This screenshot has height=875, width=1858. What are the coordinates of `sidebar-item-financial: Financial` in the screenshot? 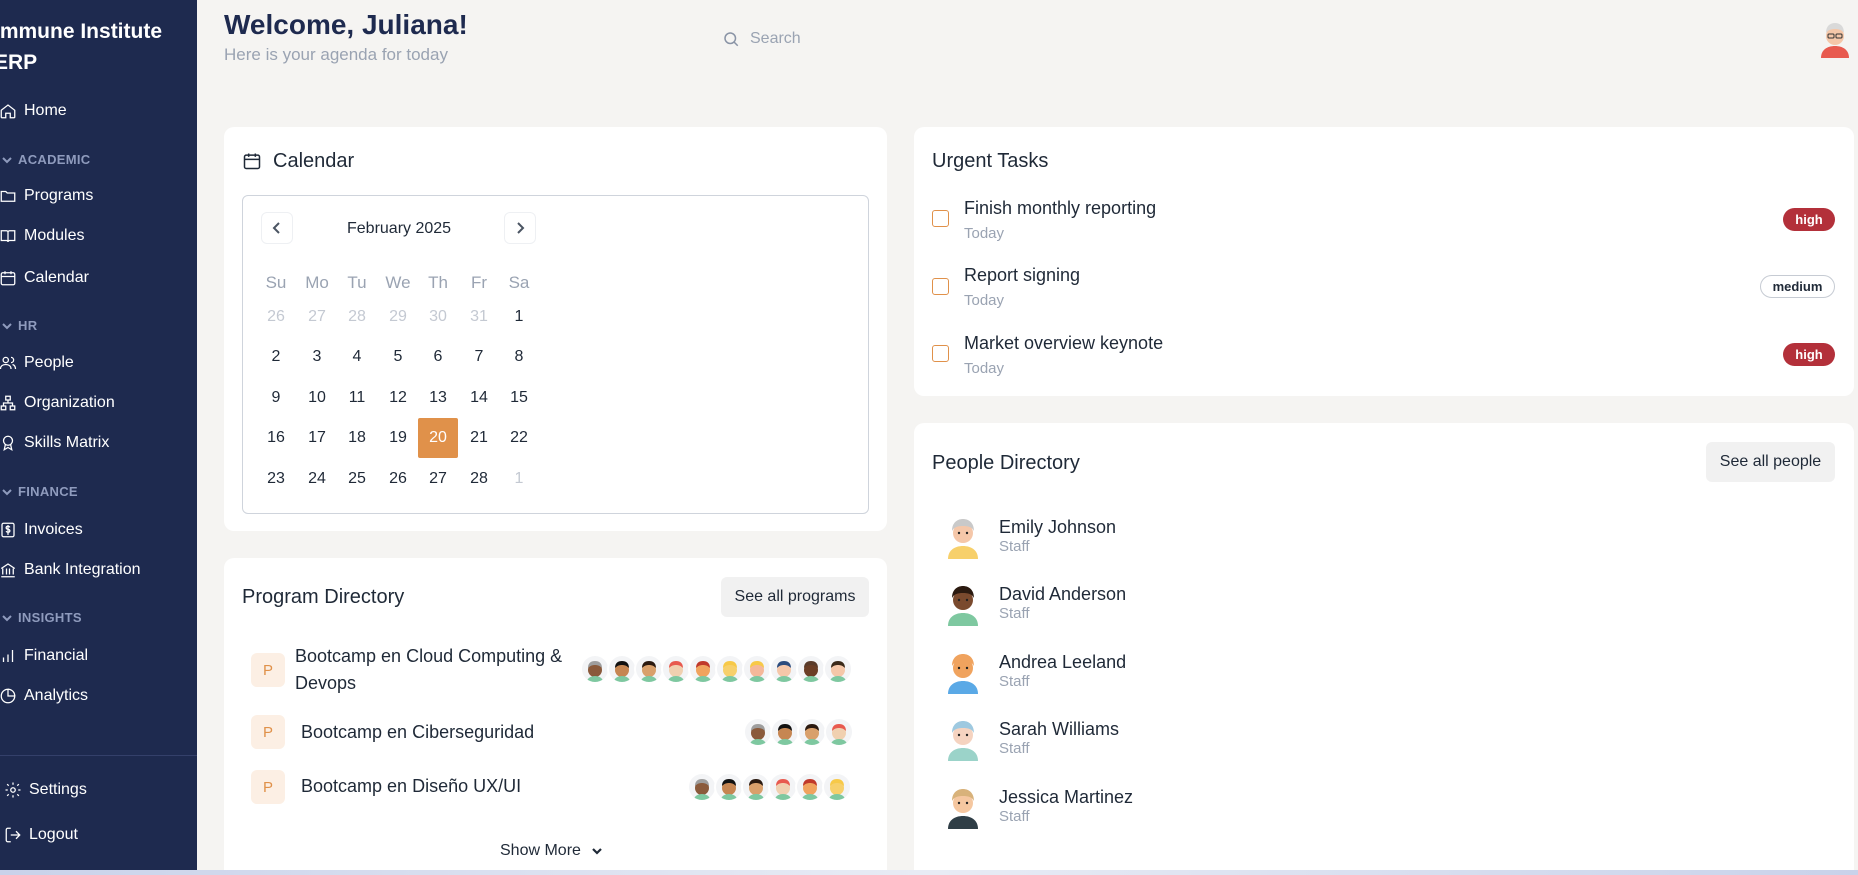 It's located at (98, 656).